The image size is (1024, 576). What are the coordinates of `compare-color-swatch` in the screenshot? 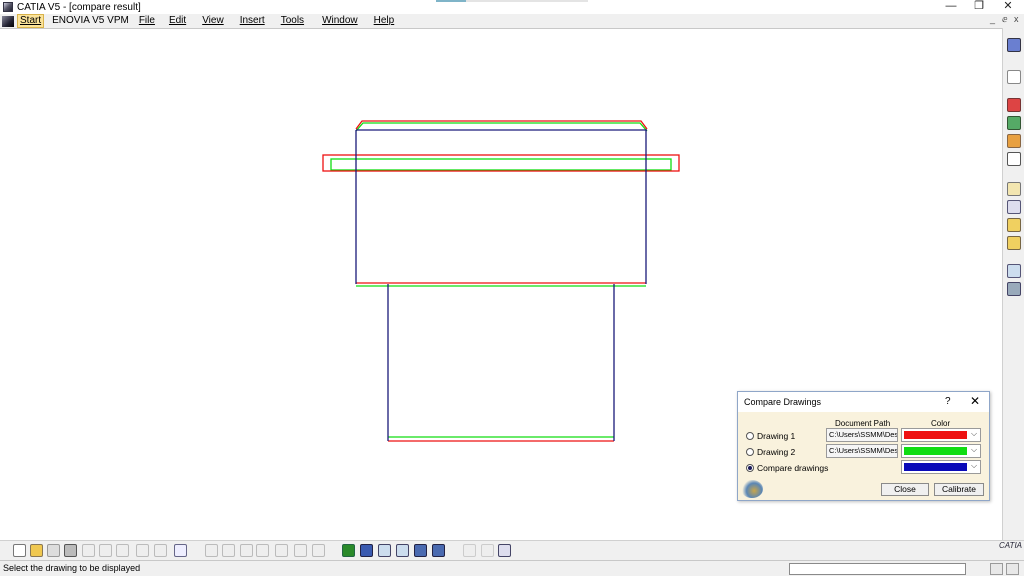 It's located at (935, 467).